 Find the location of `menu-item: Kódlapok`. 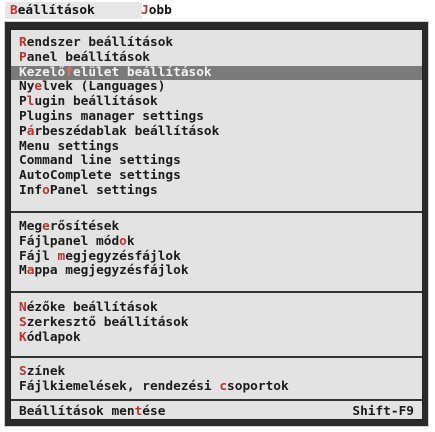

menu-item: Kódlapok is located at coordinates (216, 338).